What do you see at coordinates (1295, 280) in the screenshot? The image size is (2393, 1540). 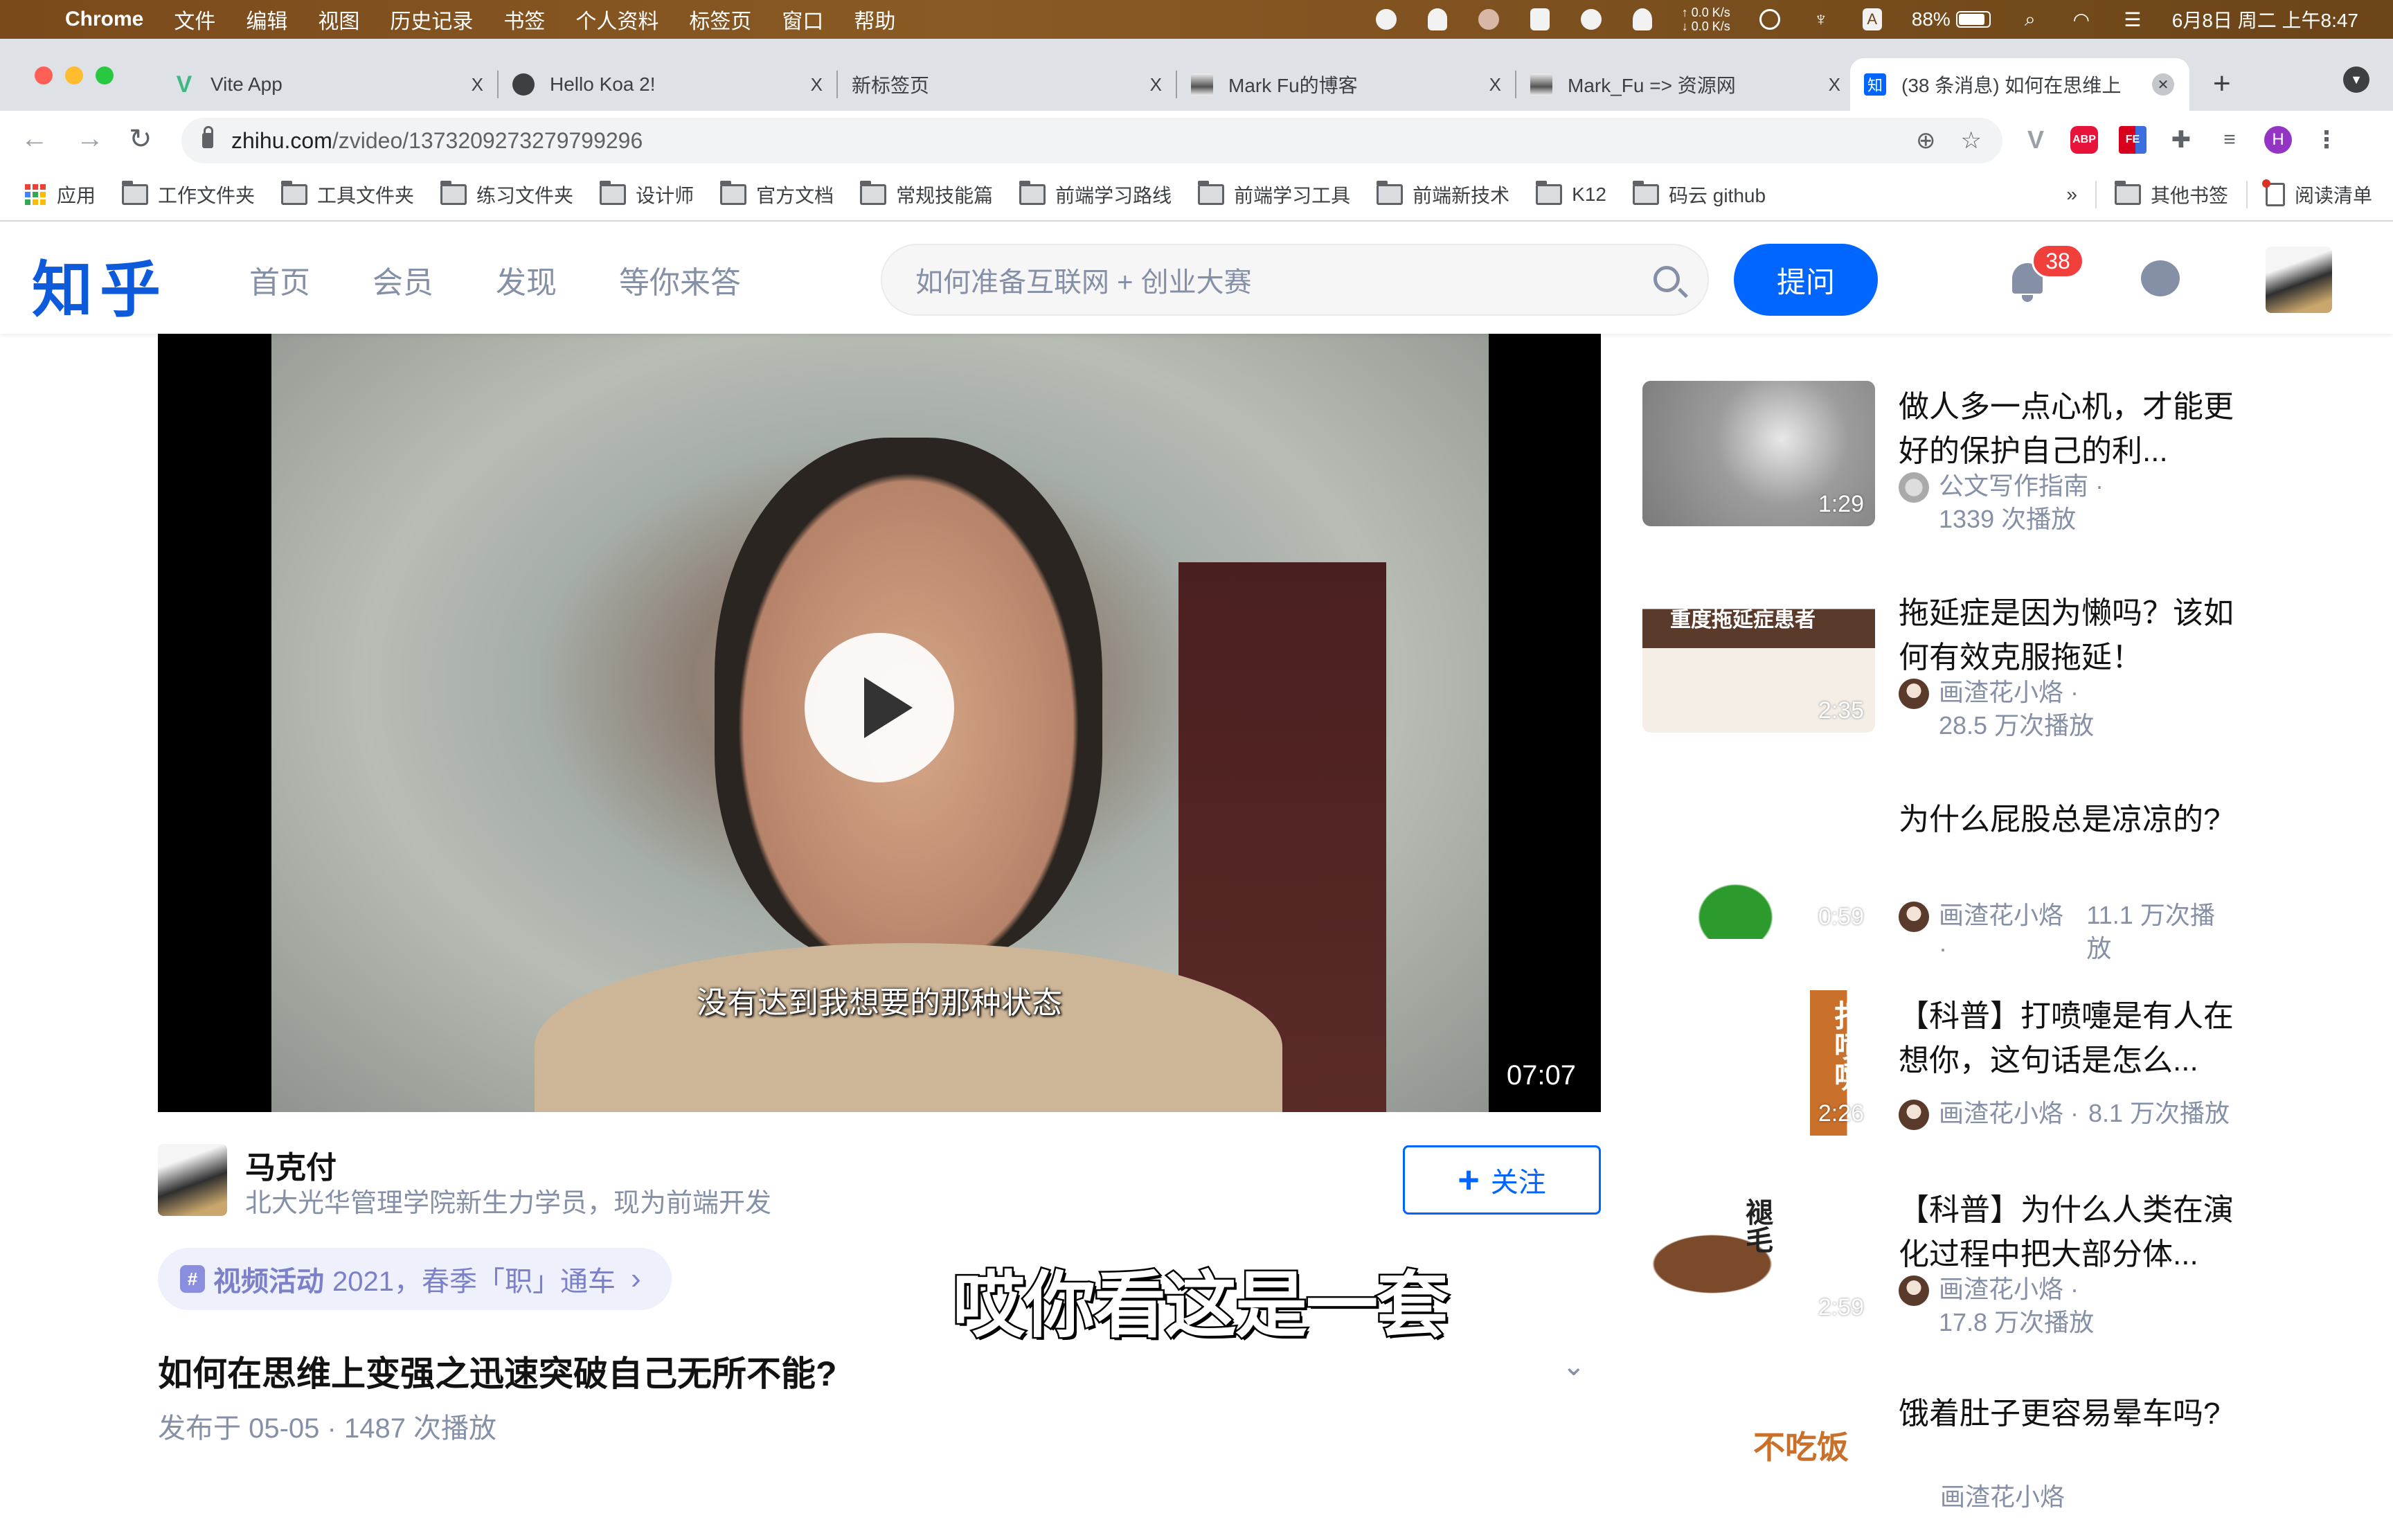 I see `search-input: 如何准备互联网 + 创业大赛` at bounding box center [1295, 280].